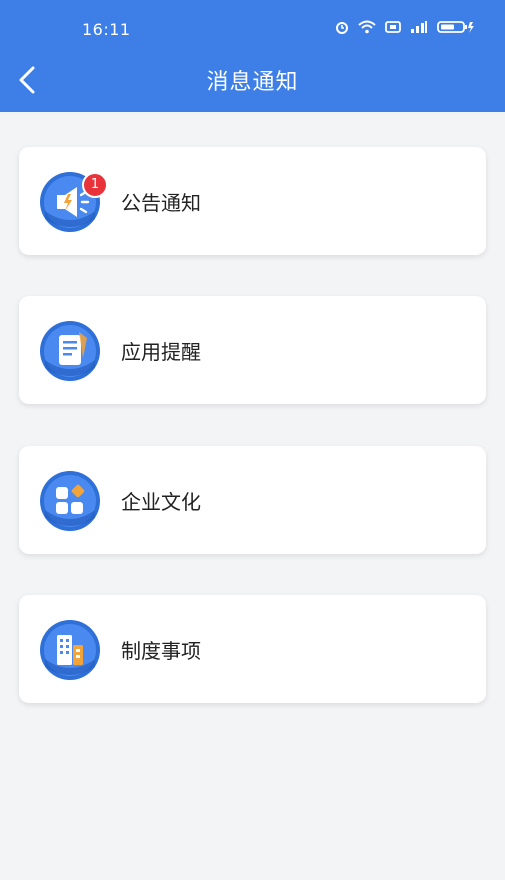 The width and height of the screenshot is (505, 880). I want to click on building-icon, so click(70, 650).